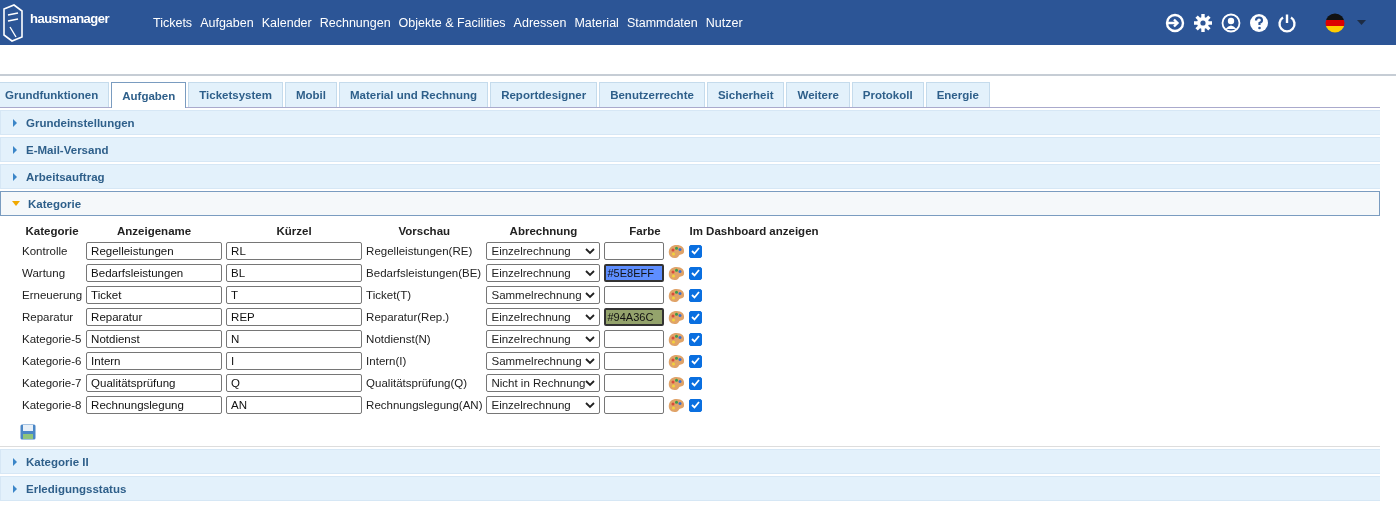  I want to click on abbreviation-field: BL, so click(294, 273).